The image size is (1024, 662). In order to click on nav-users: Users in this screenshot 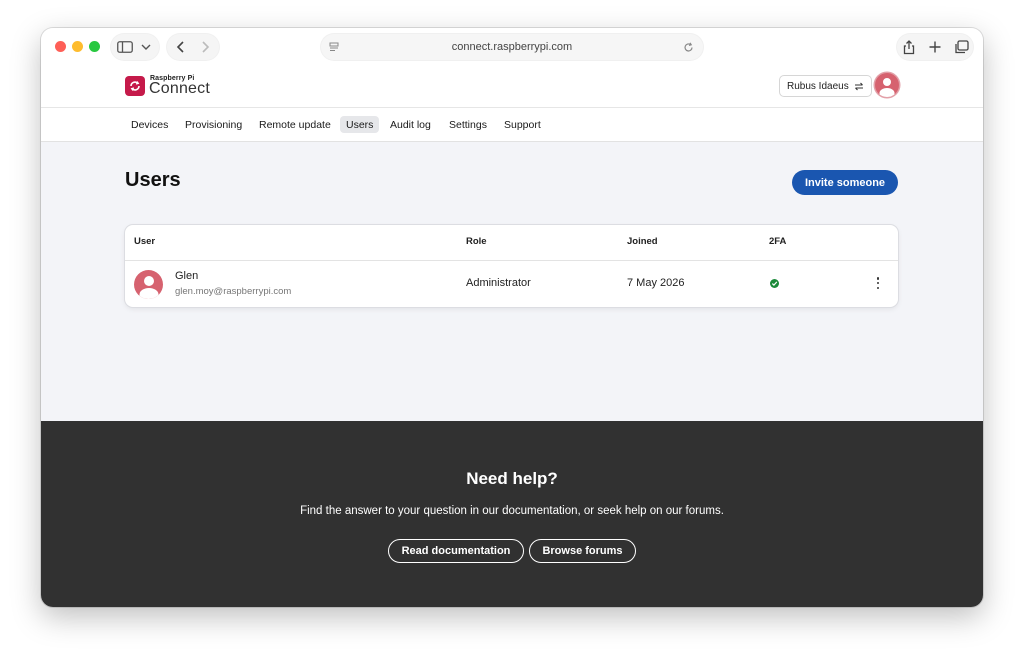, I will do `click(360, 124)`.